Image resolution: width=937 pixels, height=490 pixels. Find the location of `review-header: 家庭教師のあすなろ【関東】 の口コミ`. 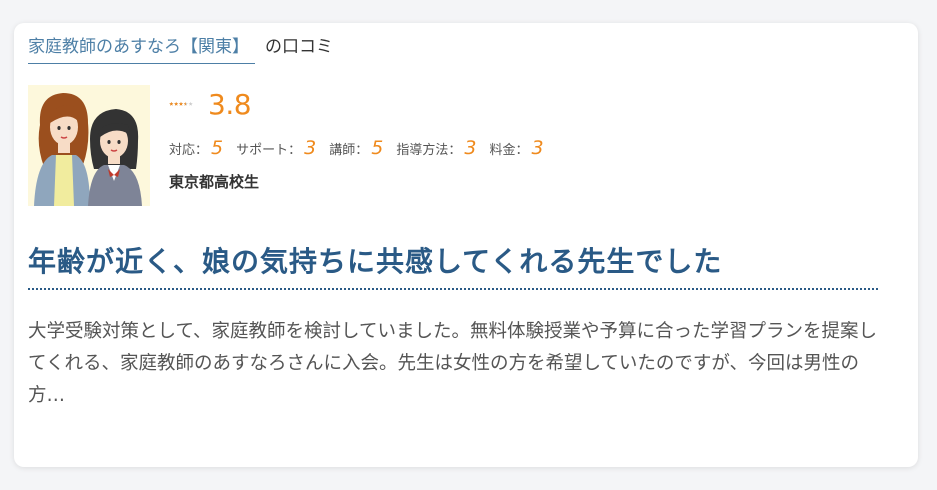

review-header: 家庭教師のあすなろ【関東】 の口コミ is located at coordinates (180, 48).